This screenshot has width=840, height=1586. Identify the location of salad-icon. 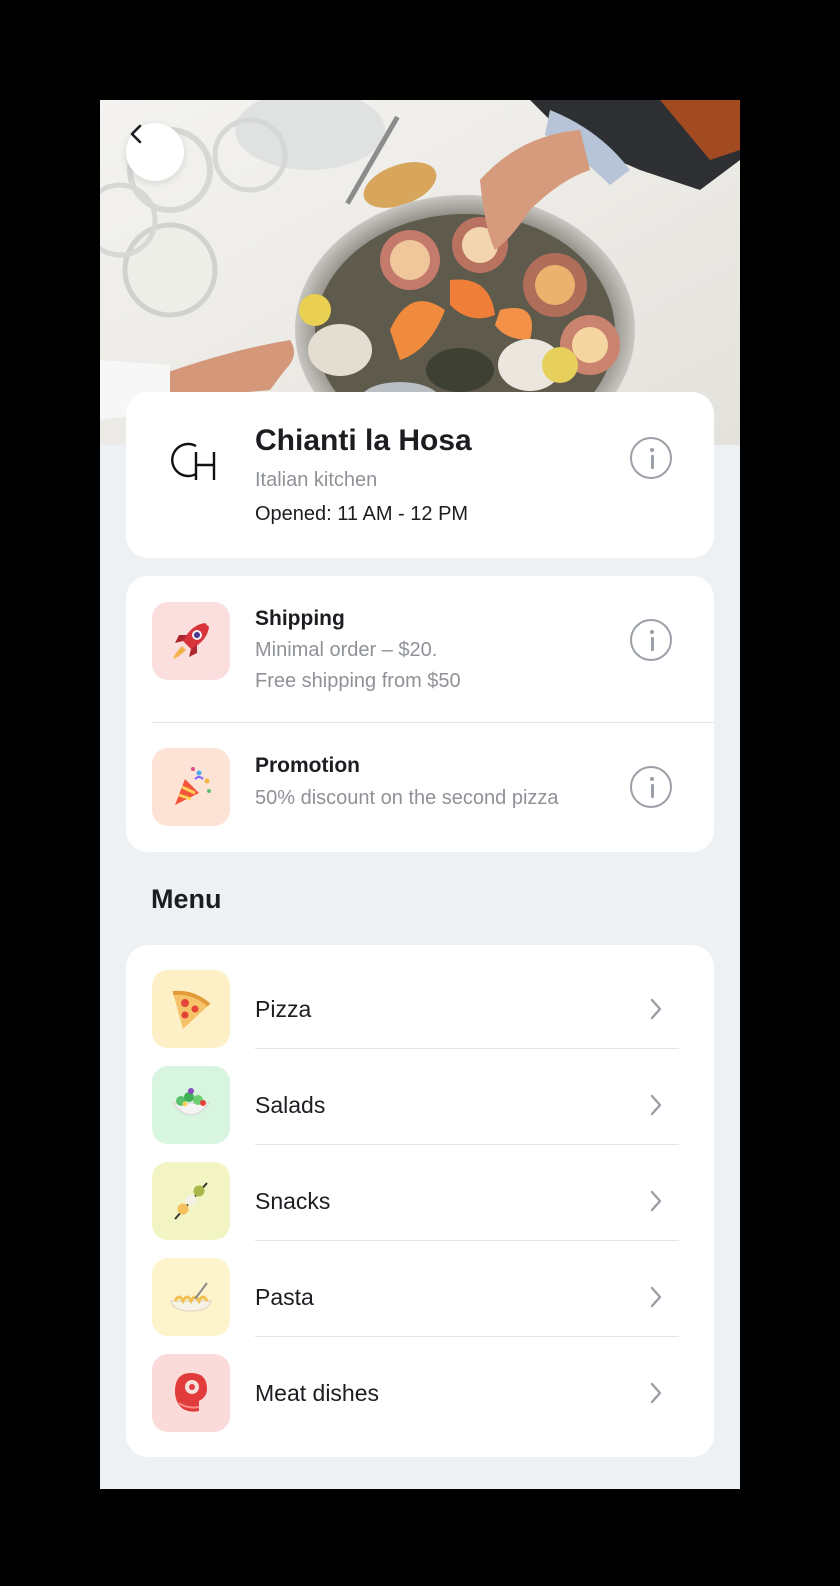
(191, 1102).